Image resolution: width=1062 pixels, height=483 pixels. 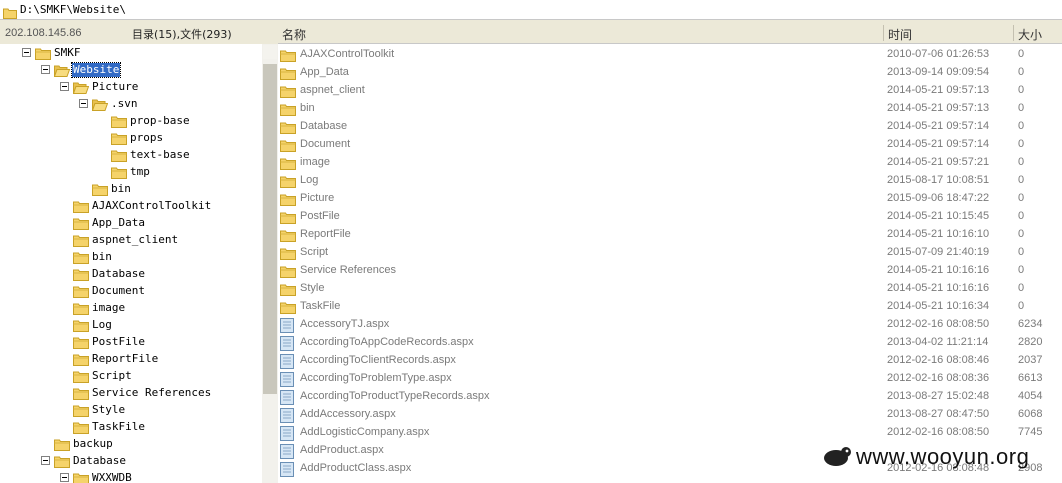 I want to click on tree-node-label: AJAXControlToolkit, so click(x=151, y=206).